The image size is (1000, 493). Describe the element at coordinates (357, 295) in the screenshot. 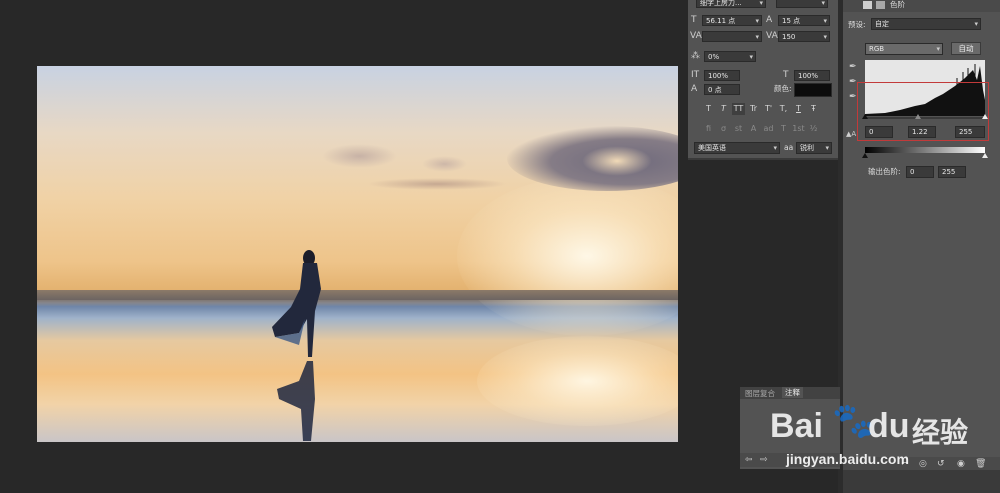

I see `horizon-land` at that location.